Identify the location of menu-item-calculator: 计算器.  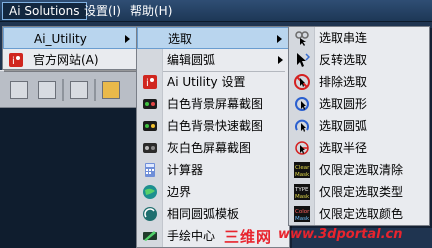
(213, 170).